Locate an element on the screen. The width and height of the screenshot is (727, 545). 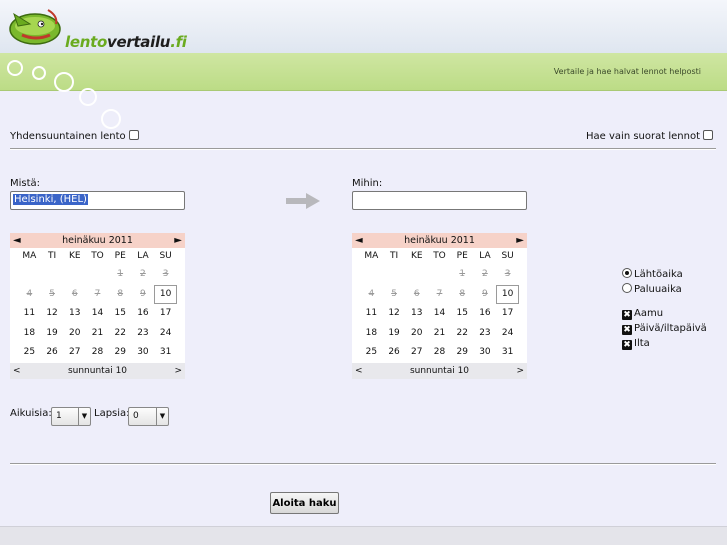
destination-input is located at coordinates (439, 200).